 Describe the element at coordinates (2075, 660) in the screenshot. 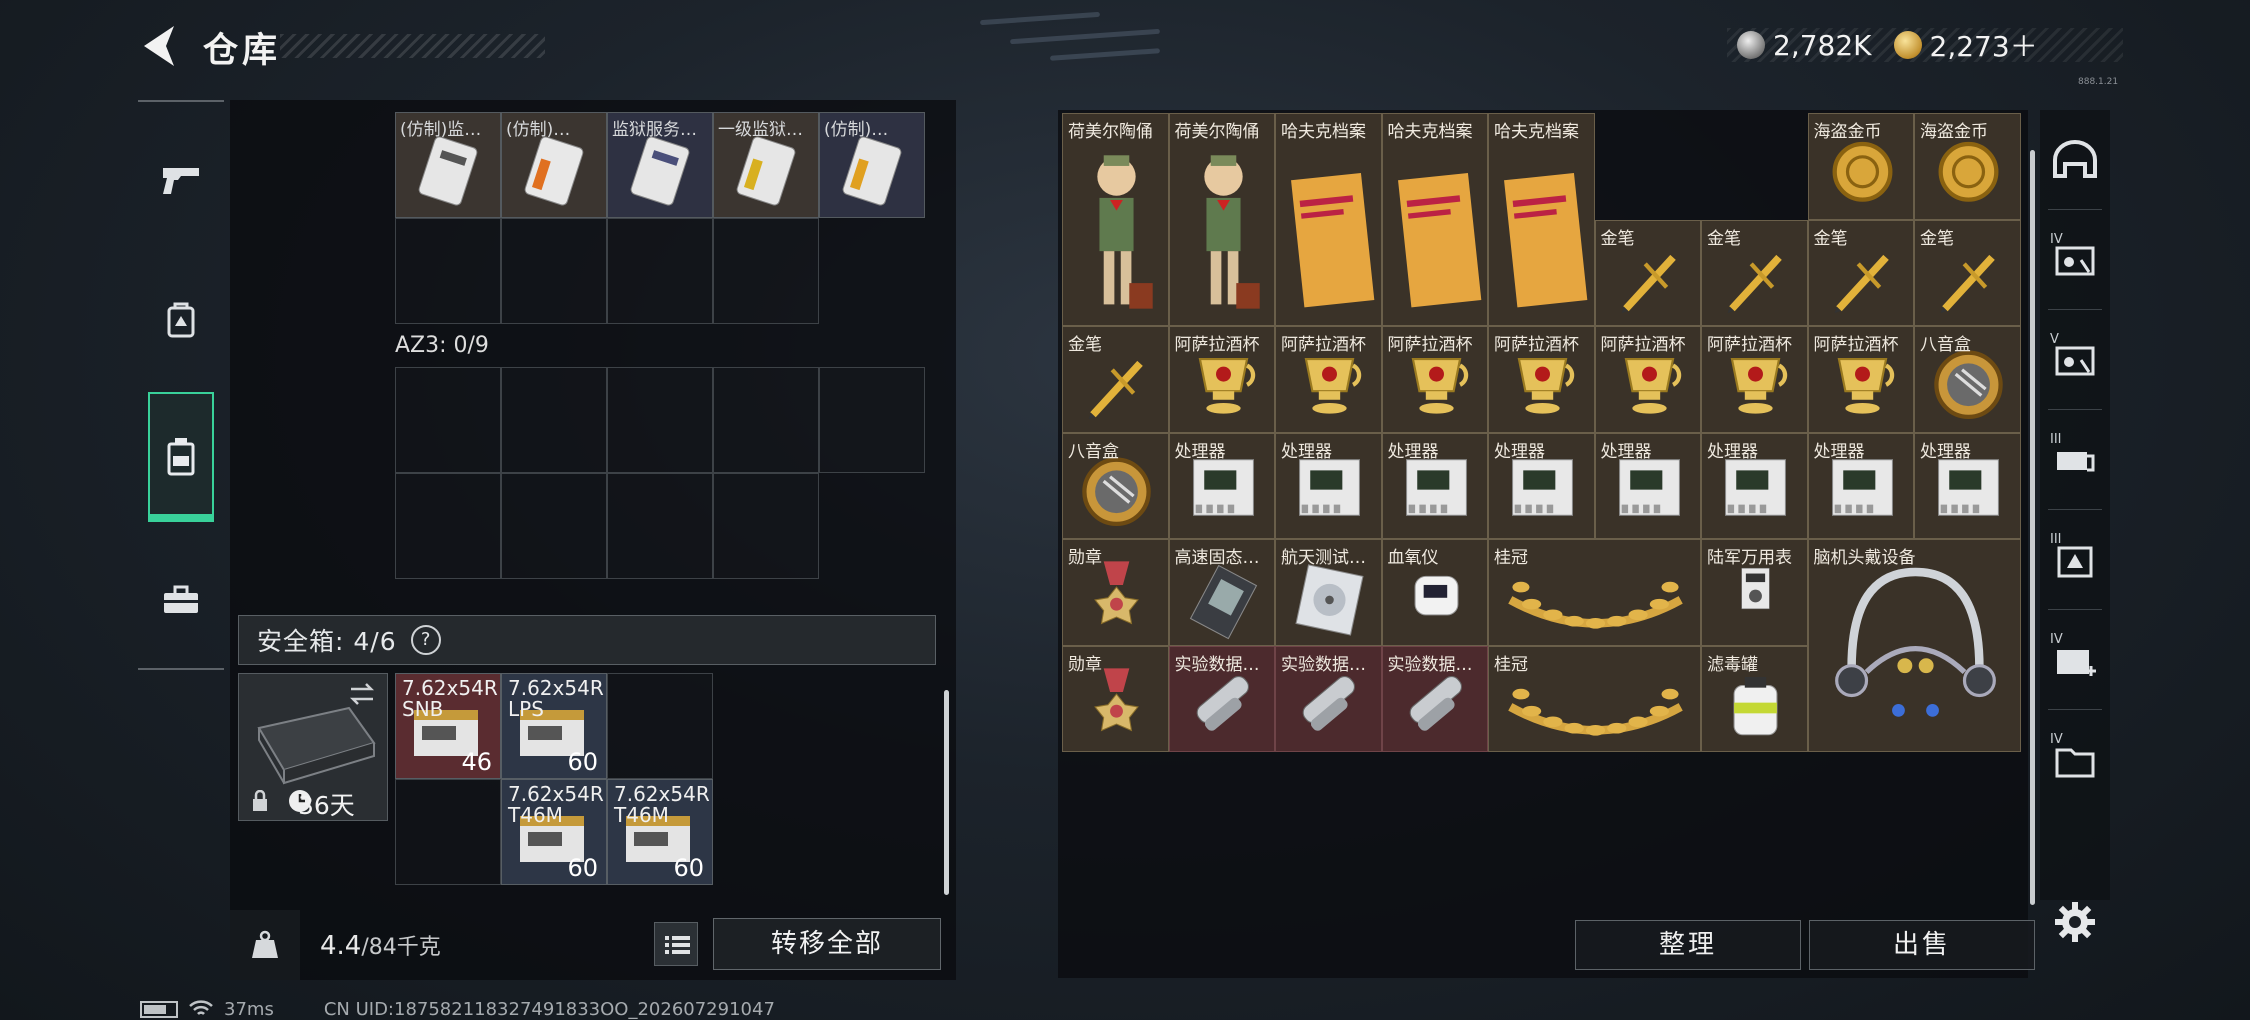

I see `filter-medical-case: IV` at that location.